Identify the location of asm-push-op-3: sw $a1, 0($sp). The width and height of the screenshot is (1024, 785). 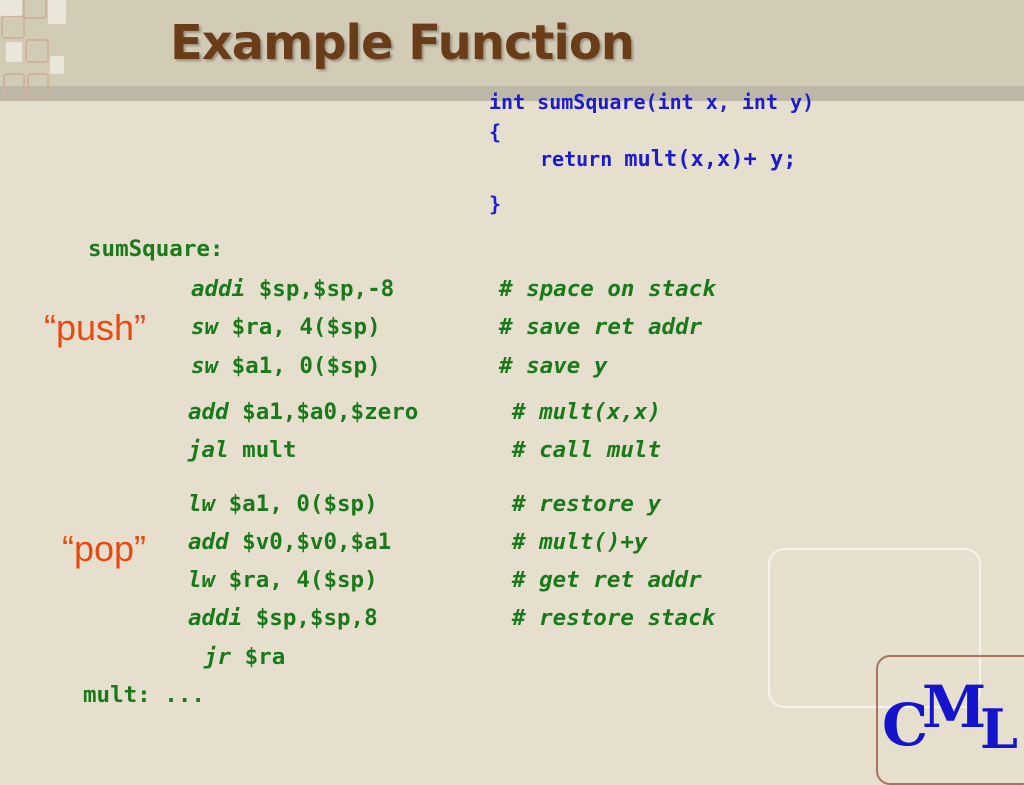
(286, 366).